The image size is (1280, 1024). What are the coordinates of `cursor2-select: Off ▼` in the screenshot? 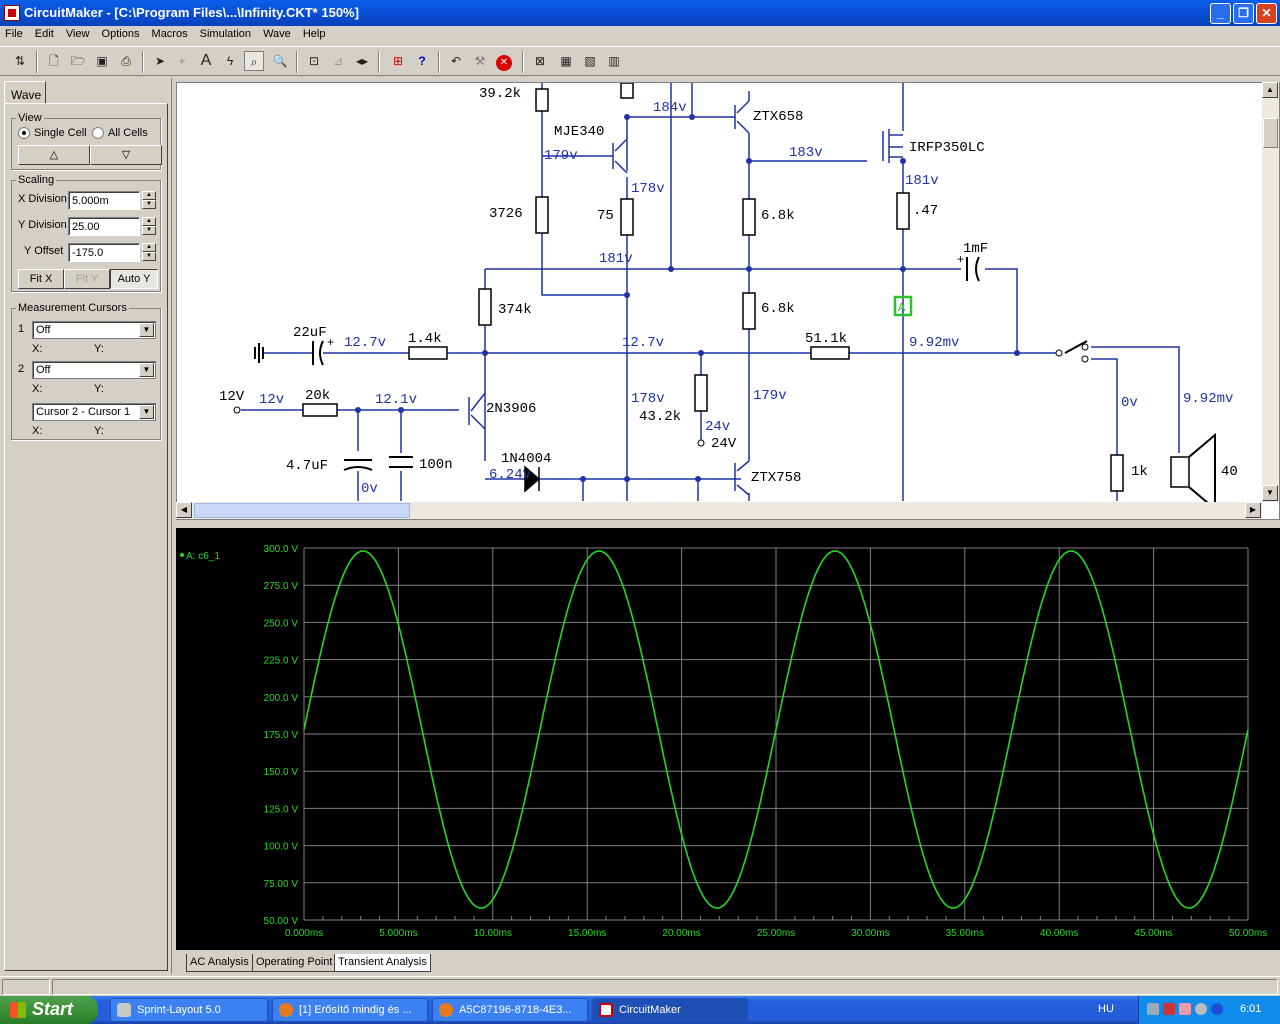 It's located at (94, 370).